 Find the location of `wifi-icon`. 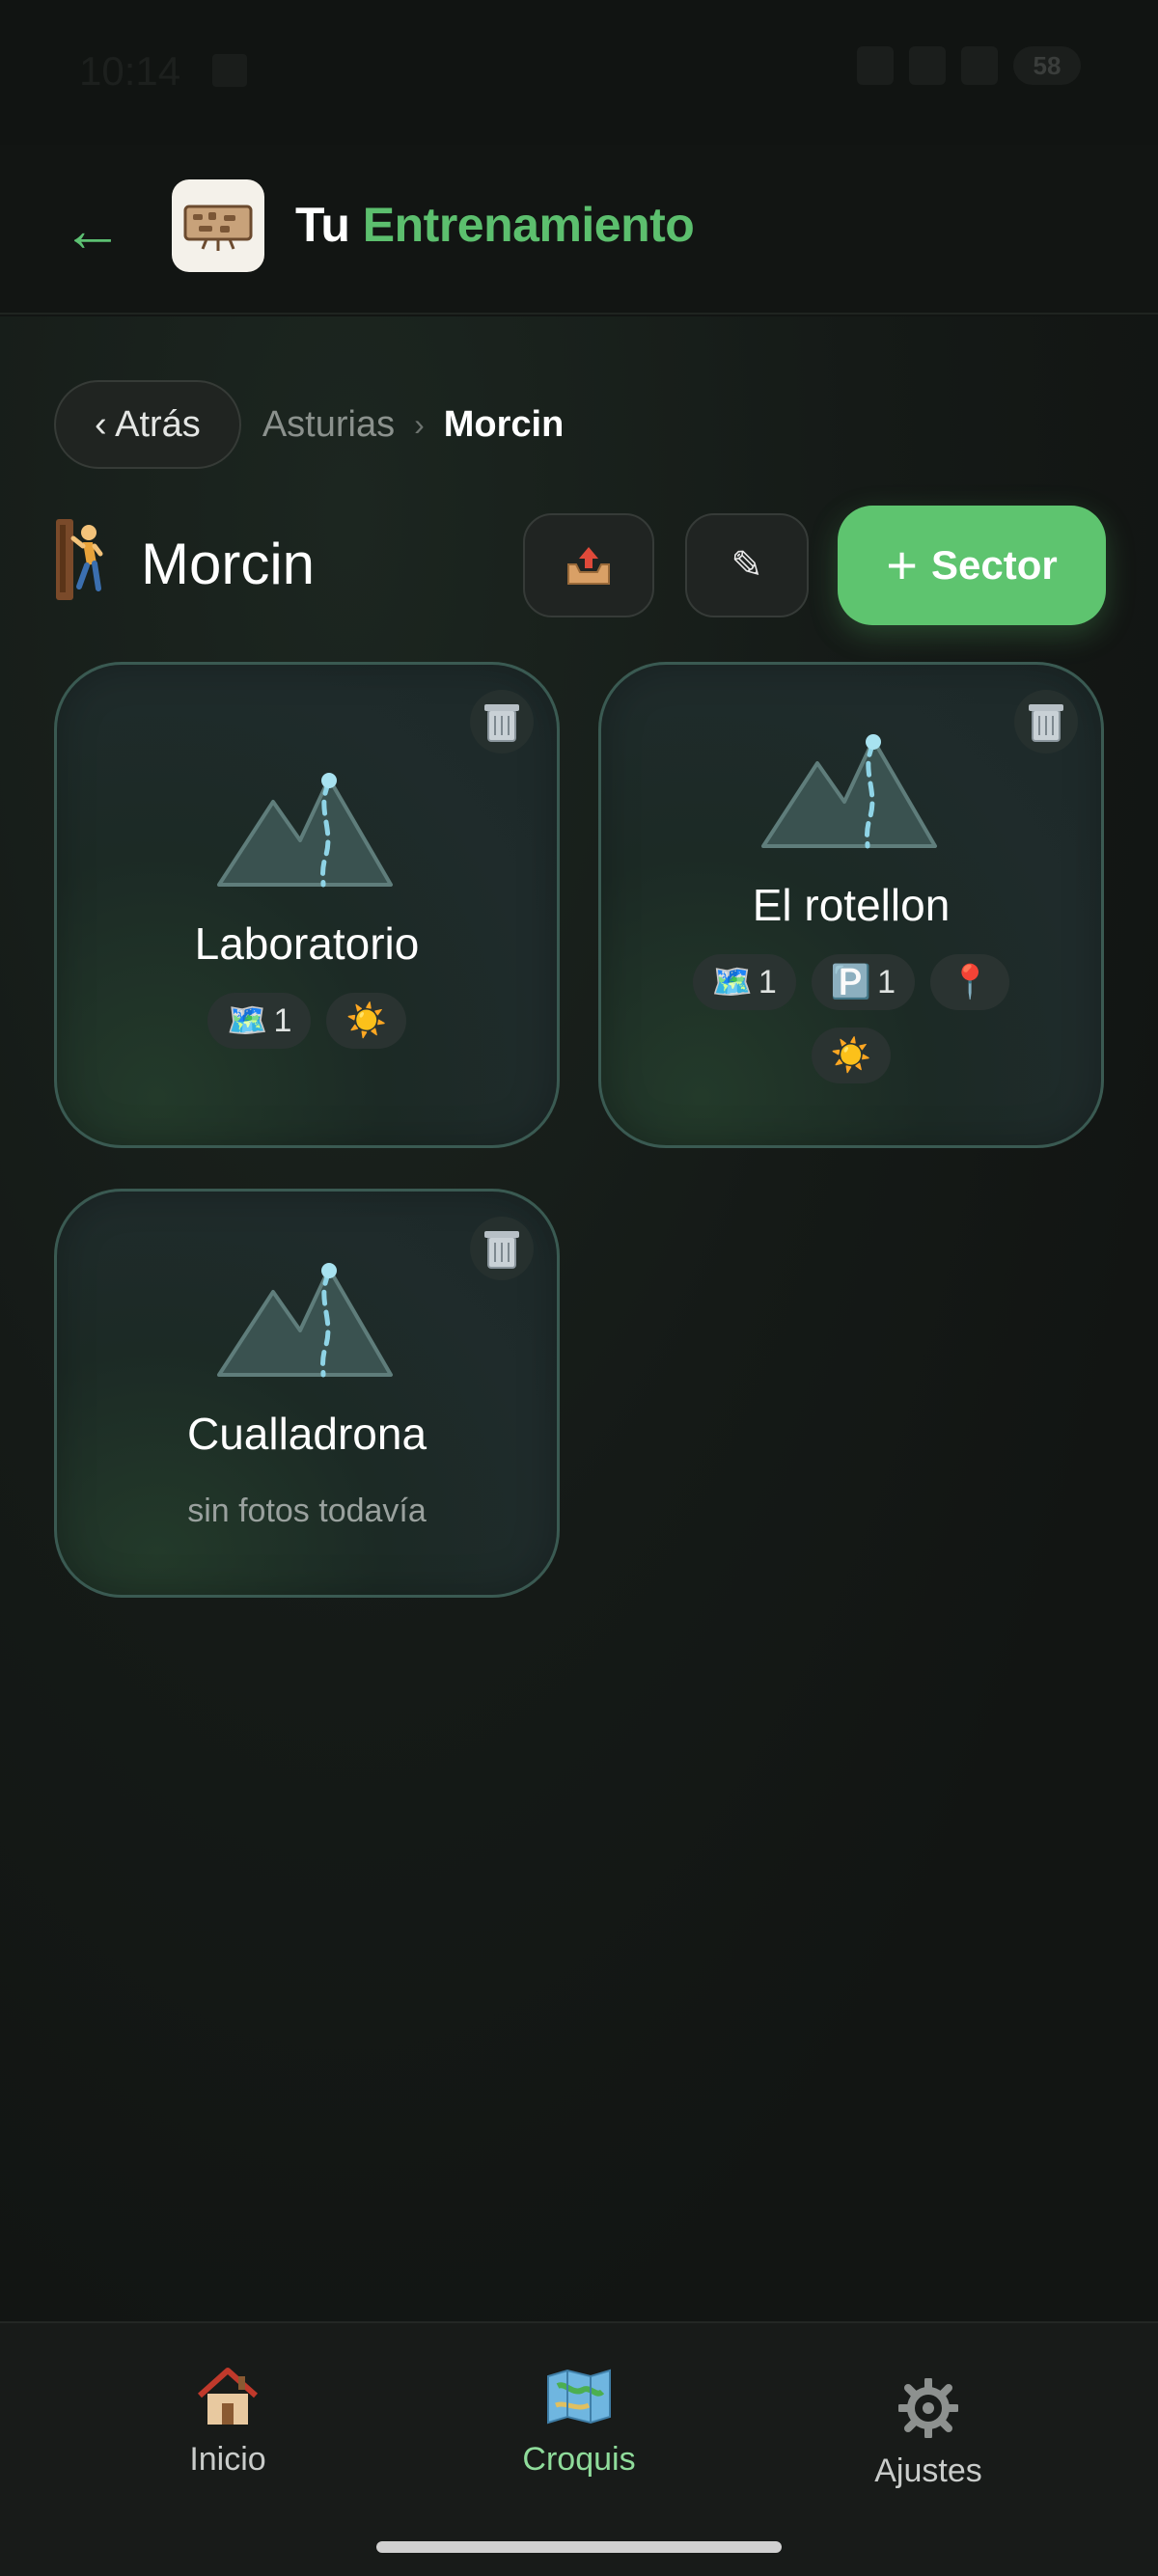

wifi-icon is located at coordinates (979, 65).